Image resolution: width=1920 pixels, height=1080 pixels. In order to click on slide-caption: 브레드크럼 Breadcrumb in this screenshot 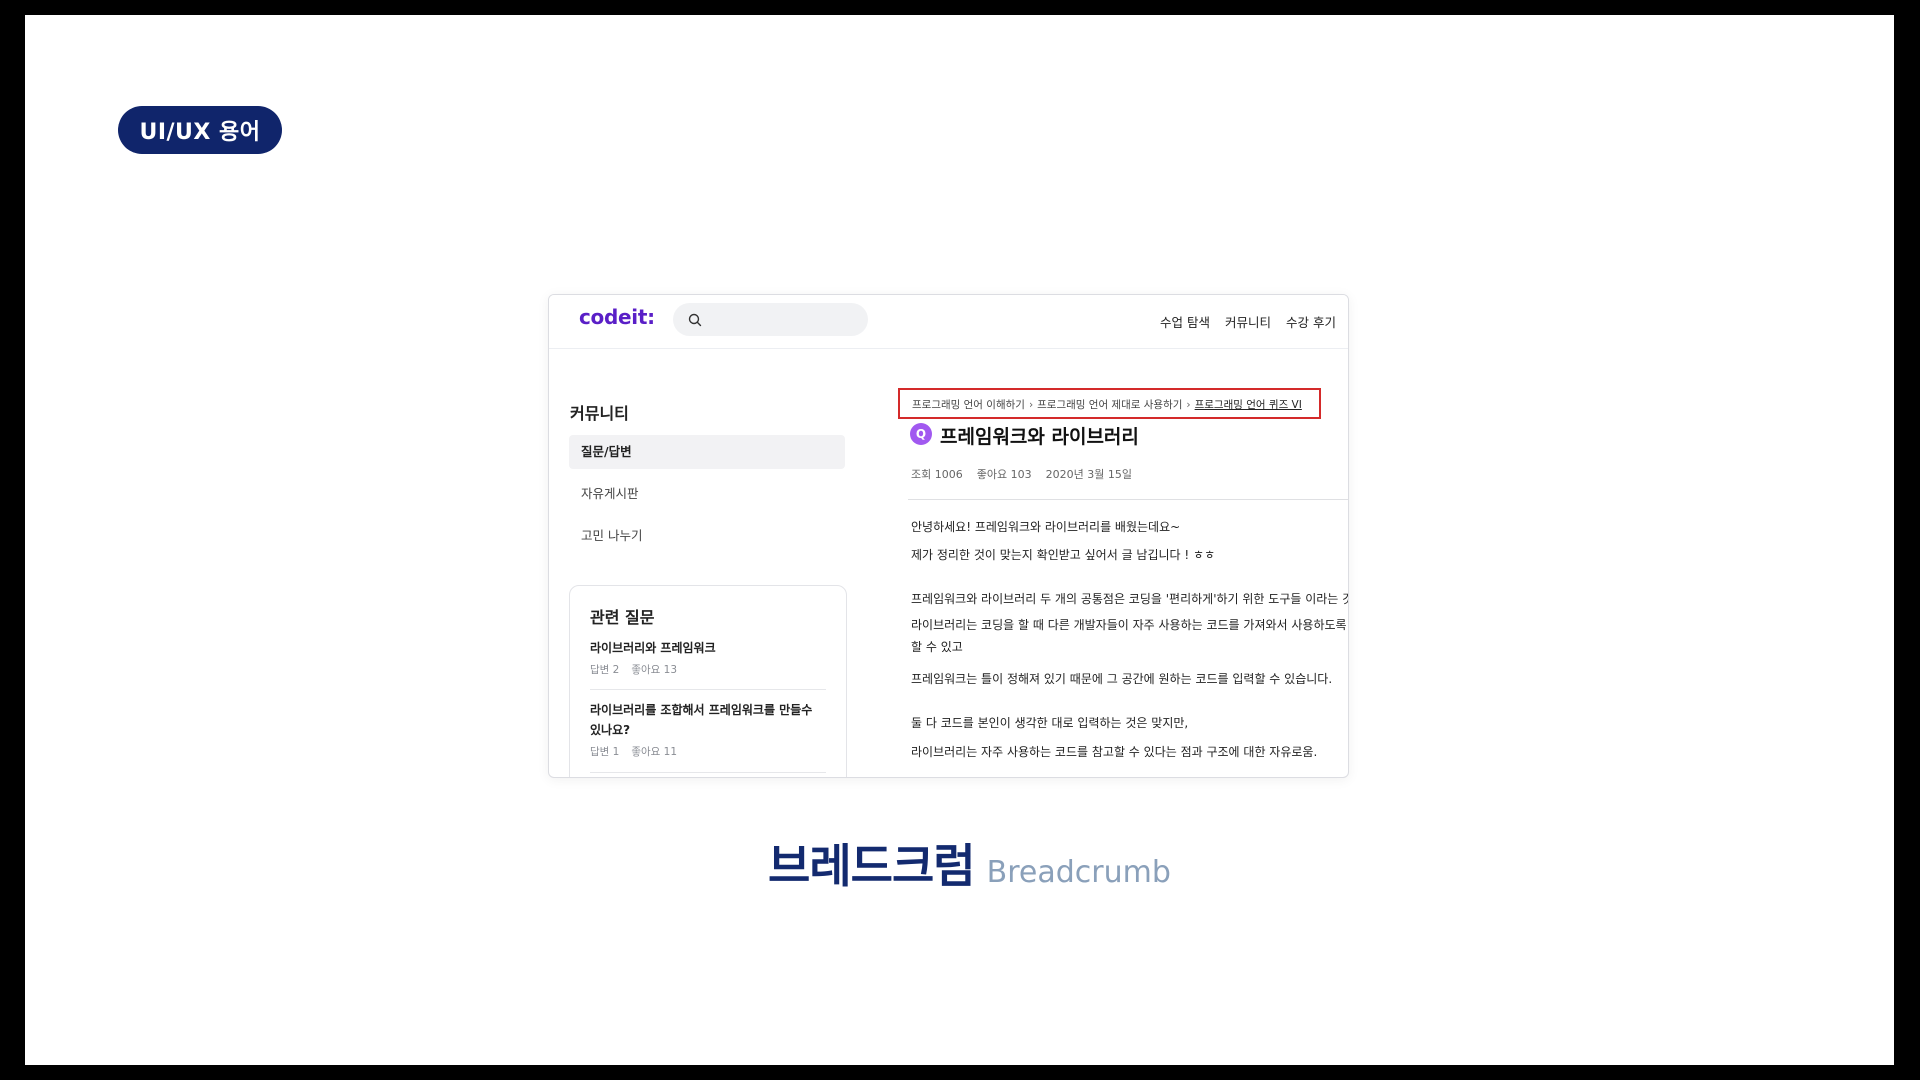, I will do `click(969, 863)`.